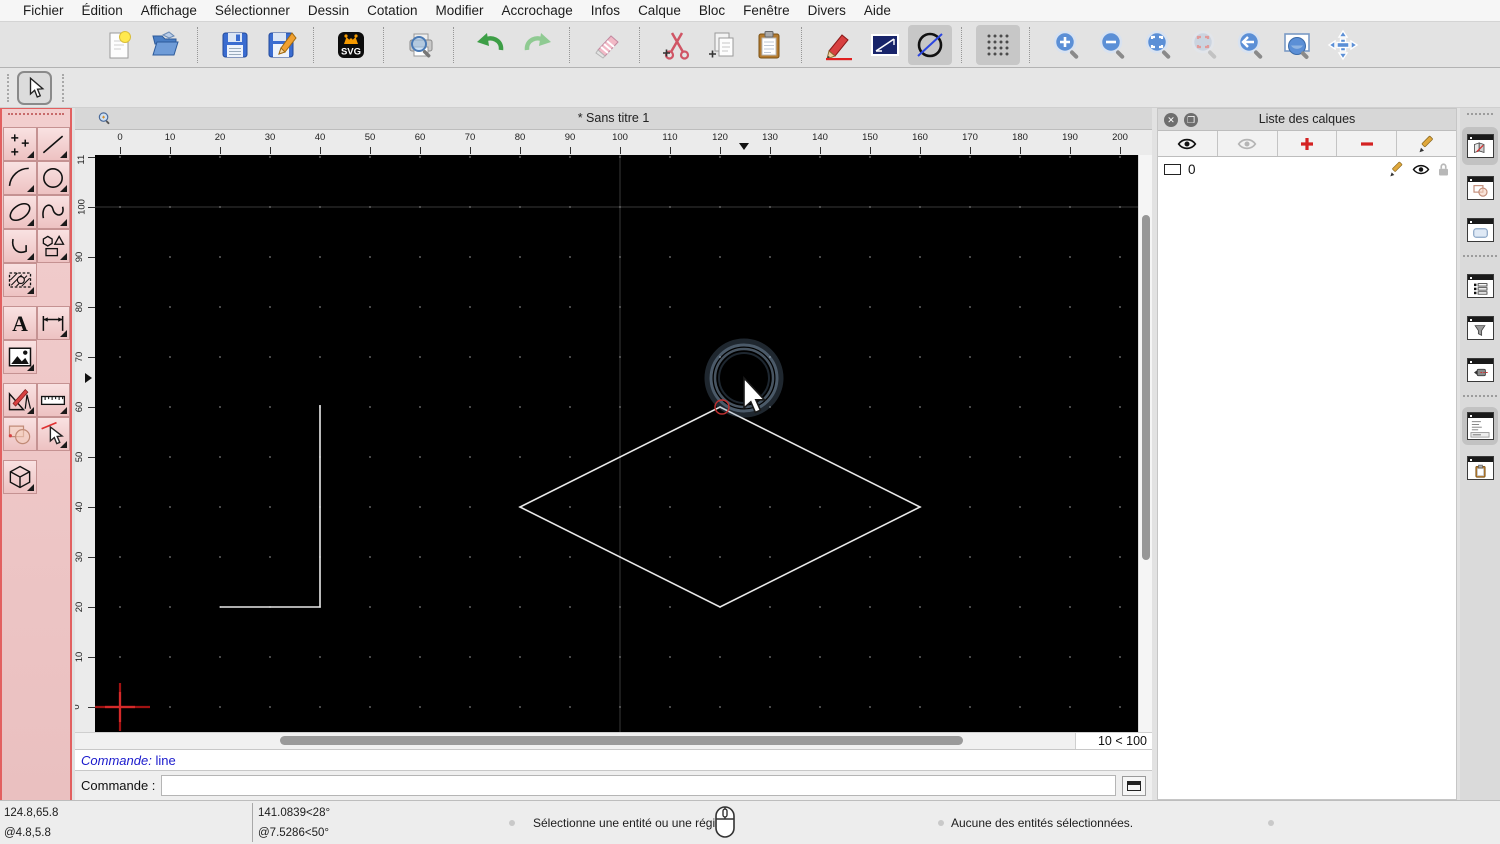  What do you see at coordinates (20, 434) in the screenshot?
I see `order-tool` at bounding box center [20, 434].